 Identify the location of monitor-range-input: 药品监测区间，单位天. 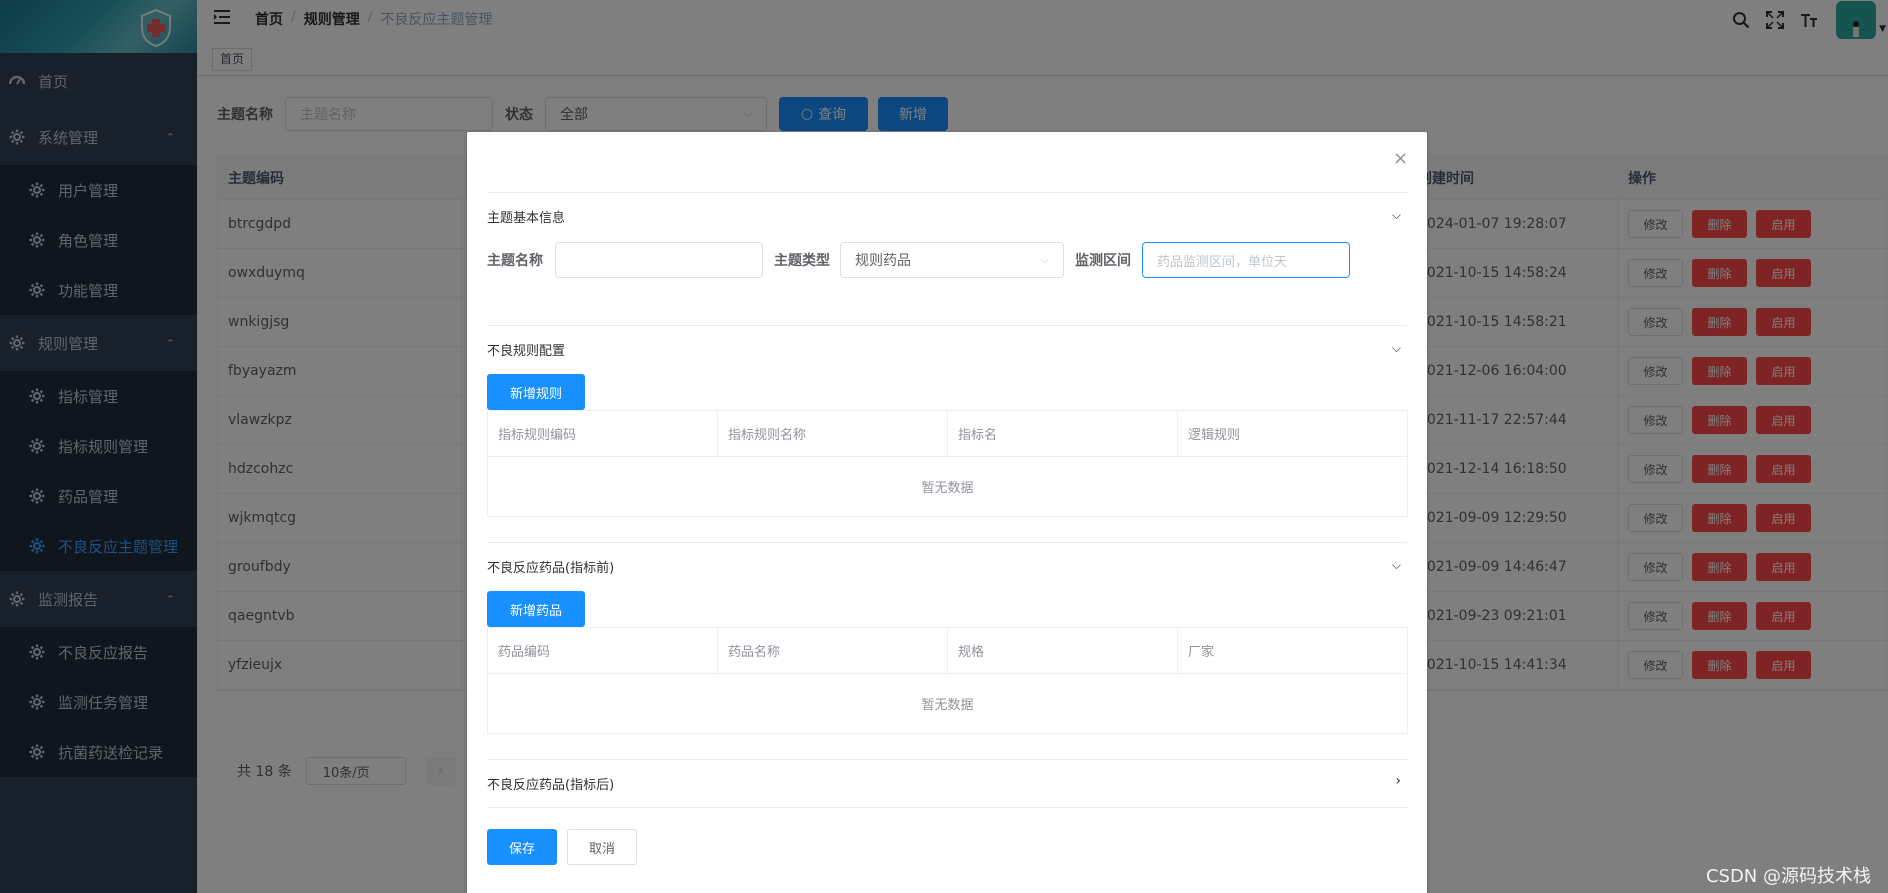
(1246, 260).